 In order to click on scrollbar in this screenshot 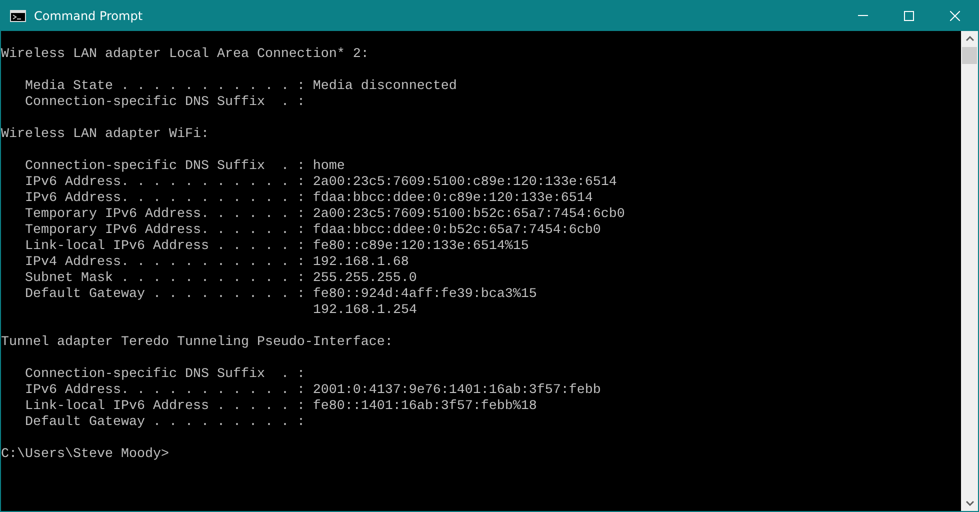, I will do `click(969, 271)`.